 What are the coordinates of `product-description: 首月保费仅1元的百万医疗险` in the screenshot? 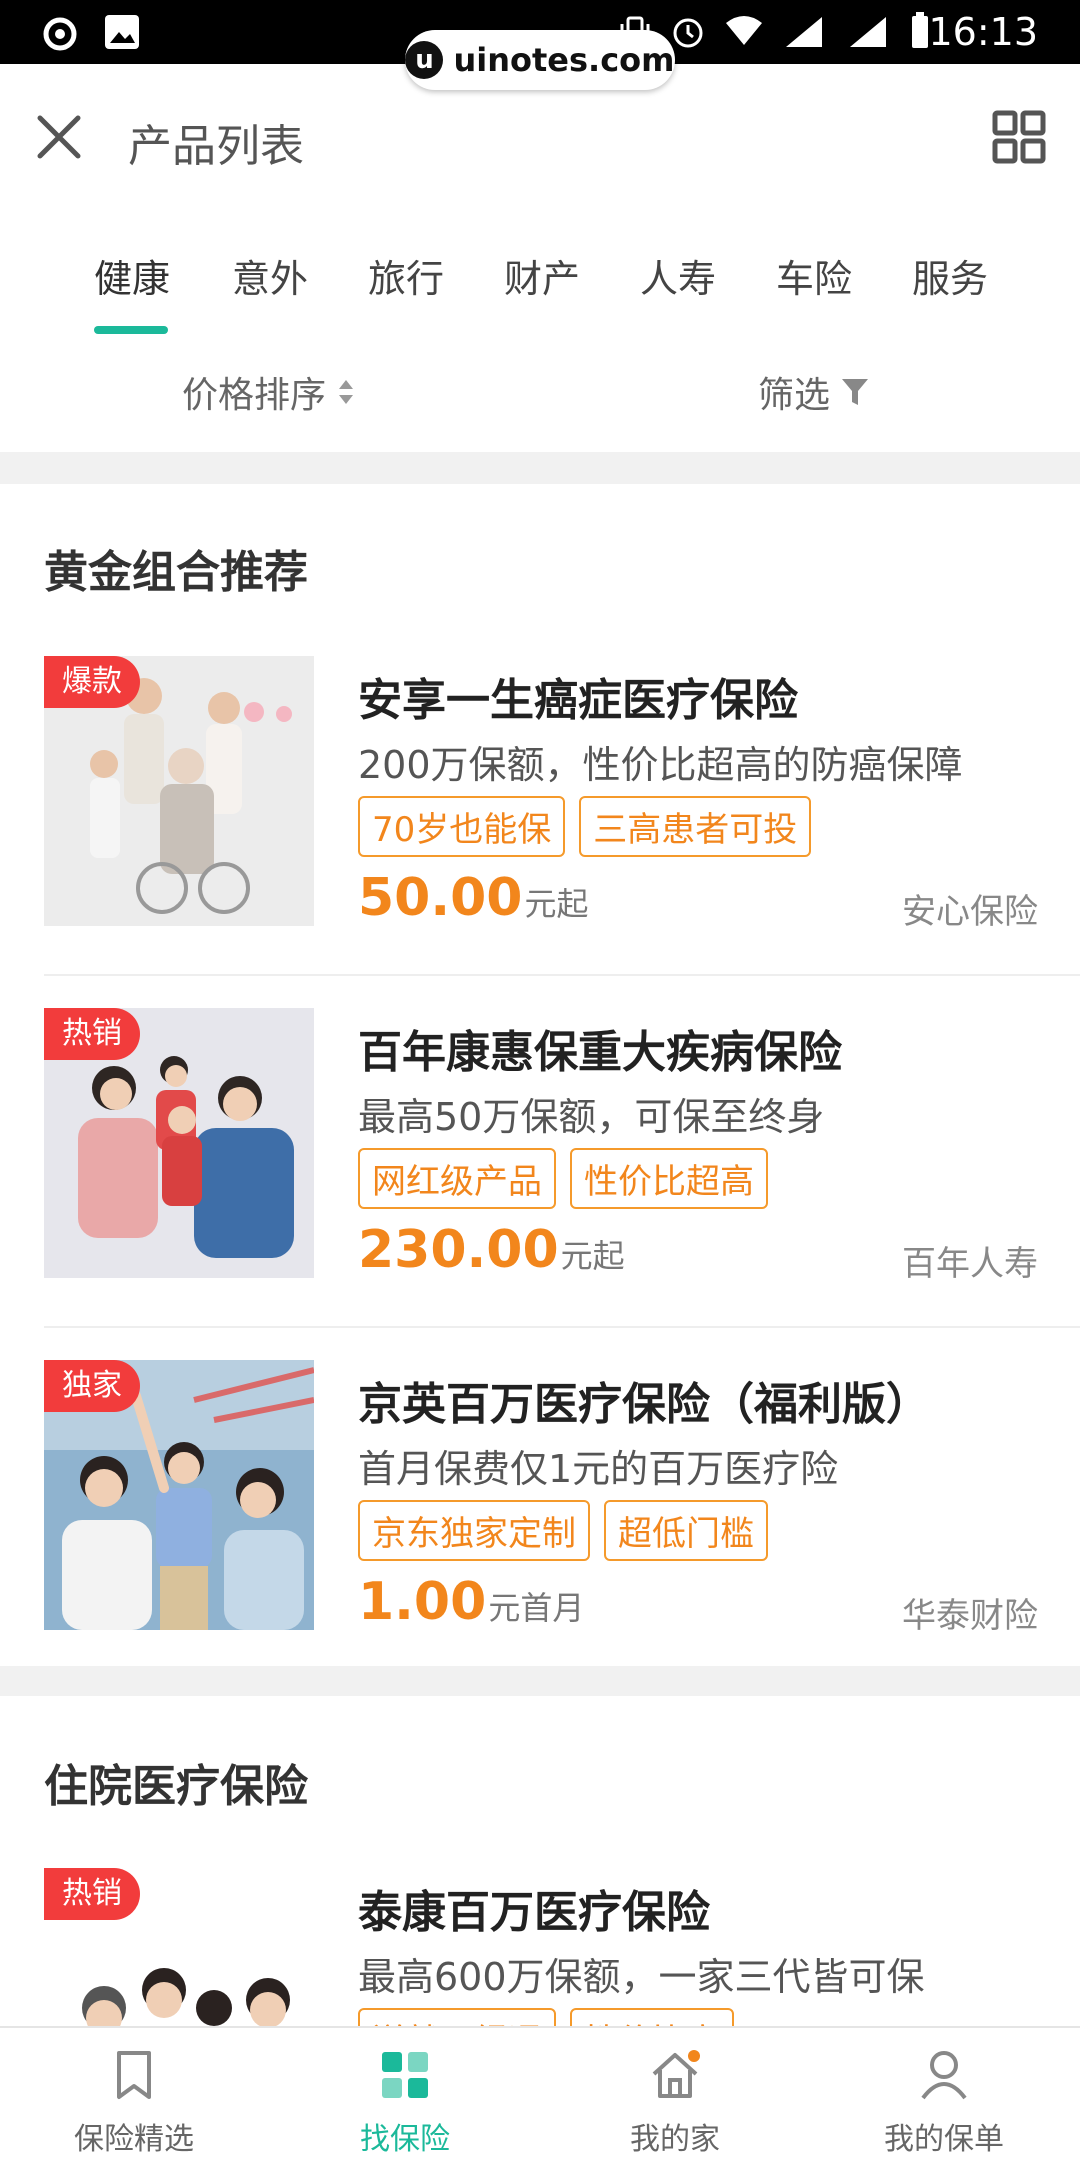 It's located at (598, 1469).